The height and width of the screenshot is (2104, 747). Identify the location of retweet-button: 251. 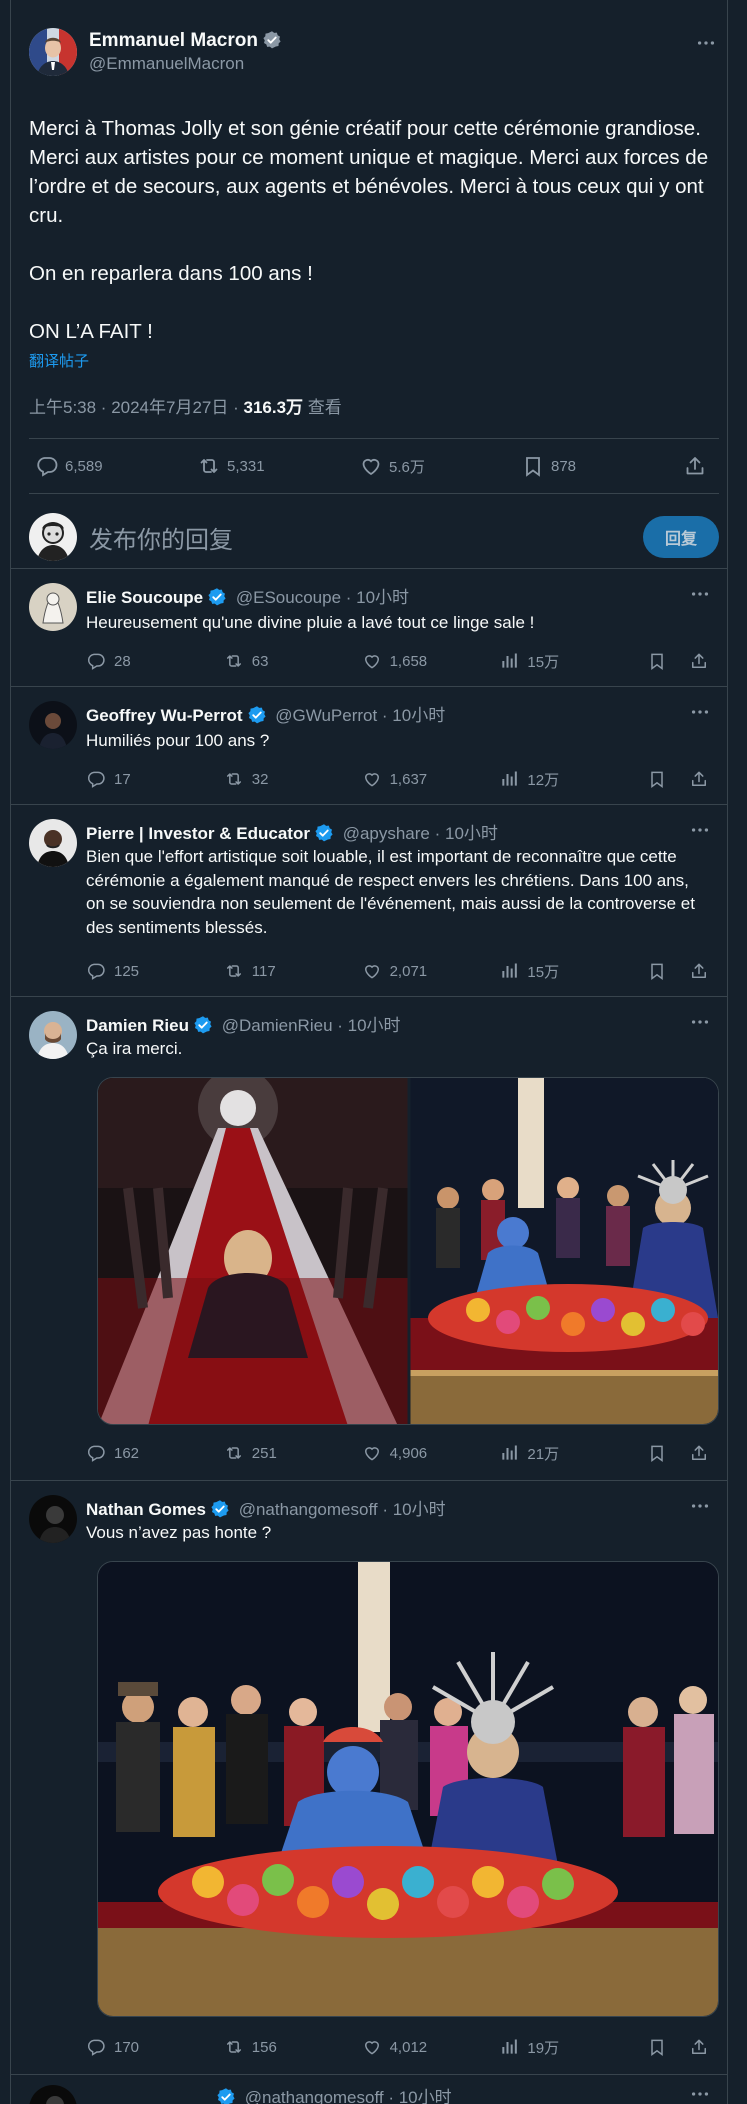
(293, 1453).